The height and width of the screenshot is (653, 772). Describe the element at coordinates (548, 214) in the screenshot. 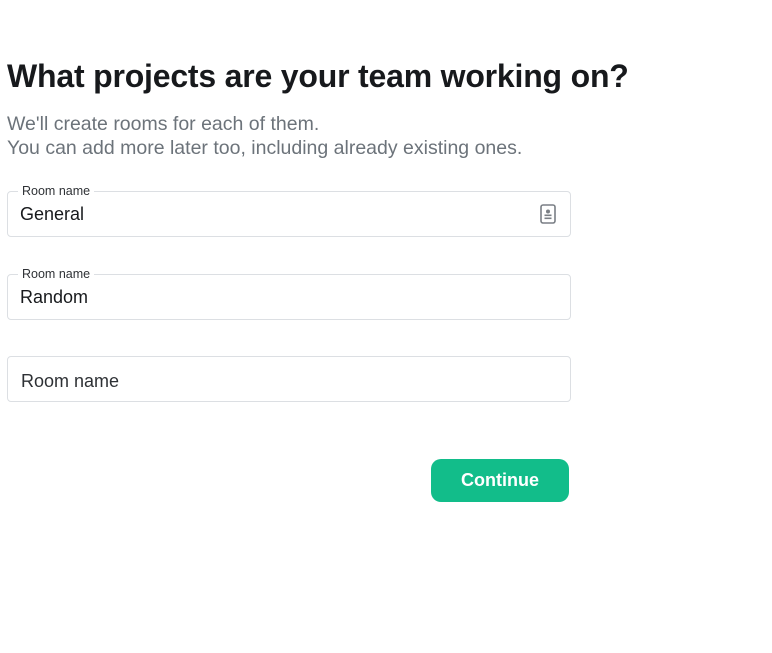

I see `contact-card-icon` at that location.